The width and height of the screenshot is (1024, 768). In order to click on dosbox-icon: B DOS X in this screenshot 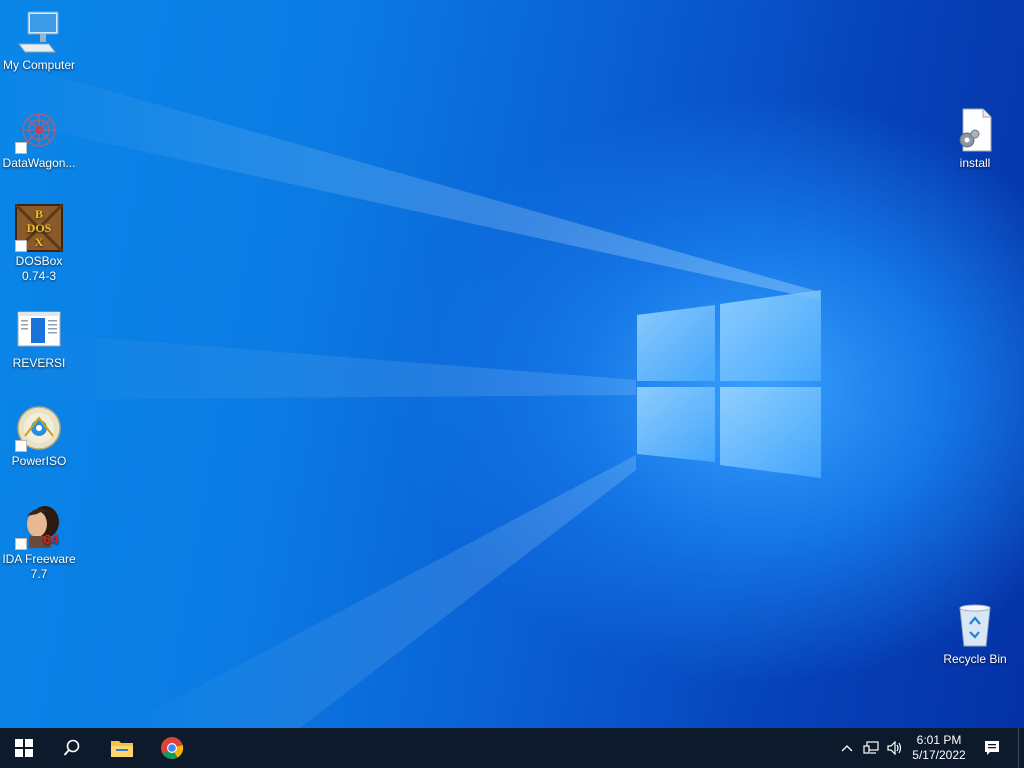, I will do `click(39, 228)`.